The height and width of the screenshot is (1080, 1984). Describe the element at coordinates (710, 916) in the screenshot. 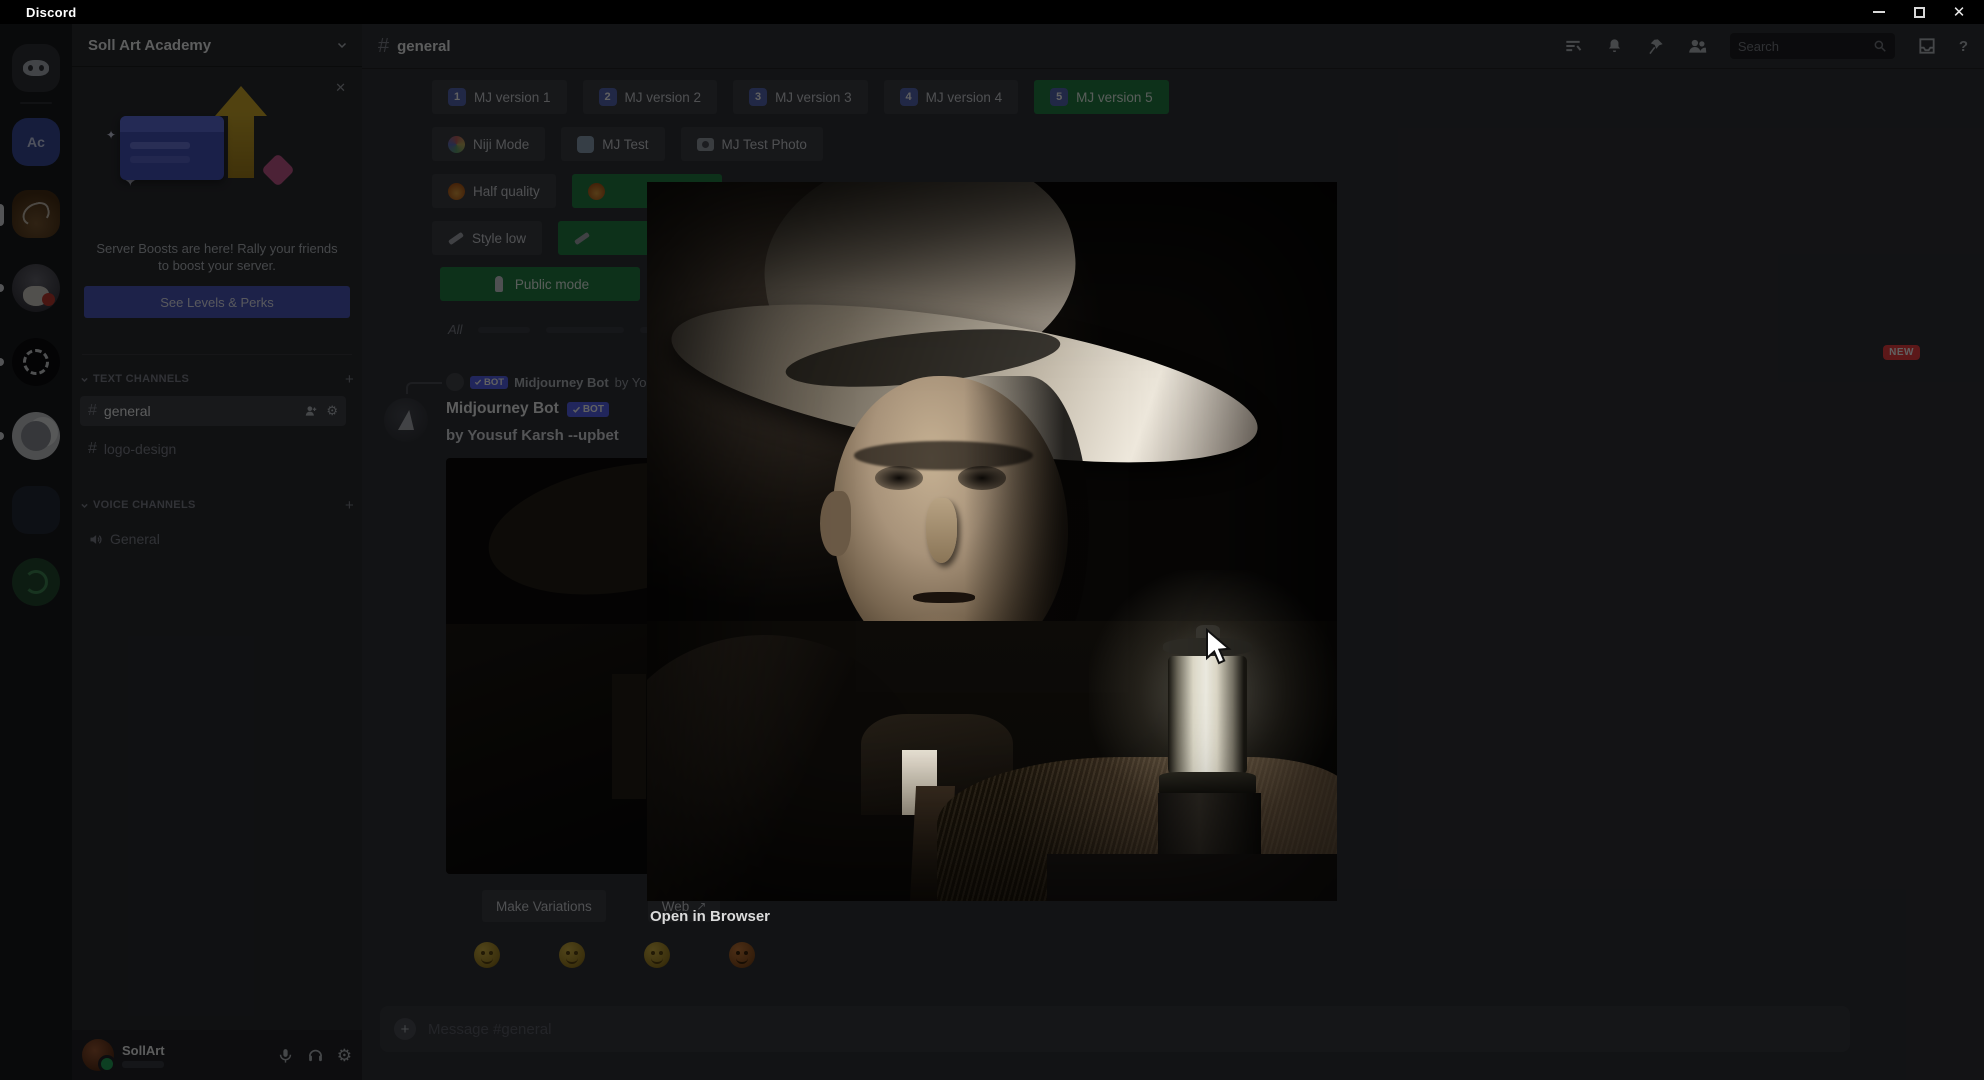

I see `open-in-browser-link: Open in Browser` at that location.